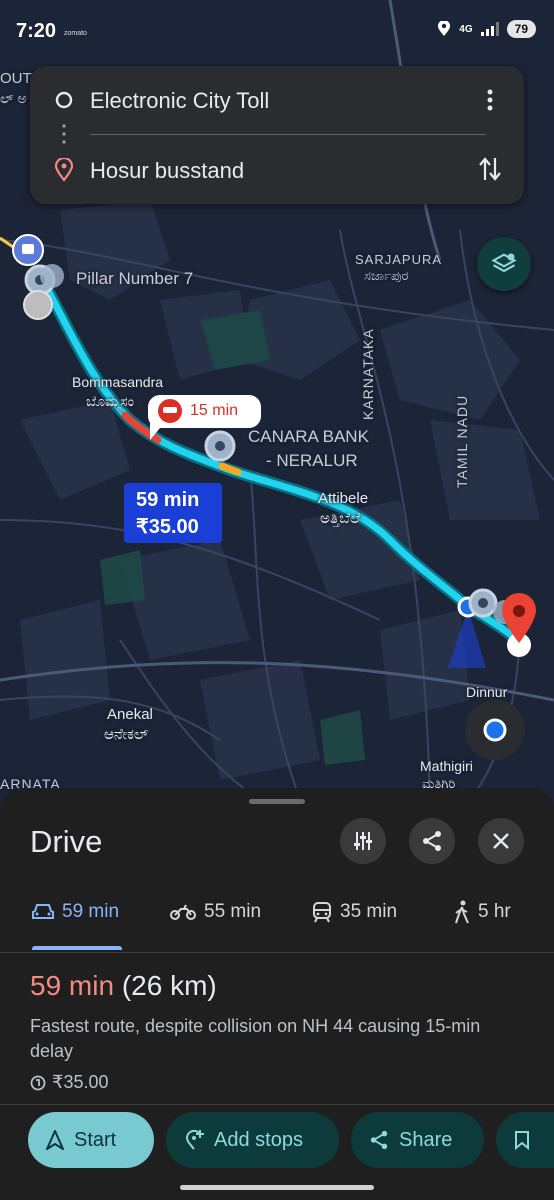 The width and height of the screenshot is (554, 1200). What do you see at coordinates (462, 441) in the screenshot?
I see `map-label-tamil-nadu: TAMIL NADU` at bounding box center [462, 441].